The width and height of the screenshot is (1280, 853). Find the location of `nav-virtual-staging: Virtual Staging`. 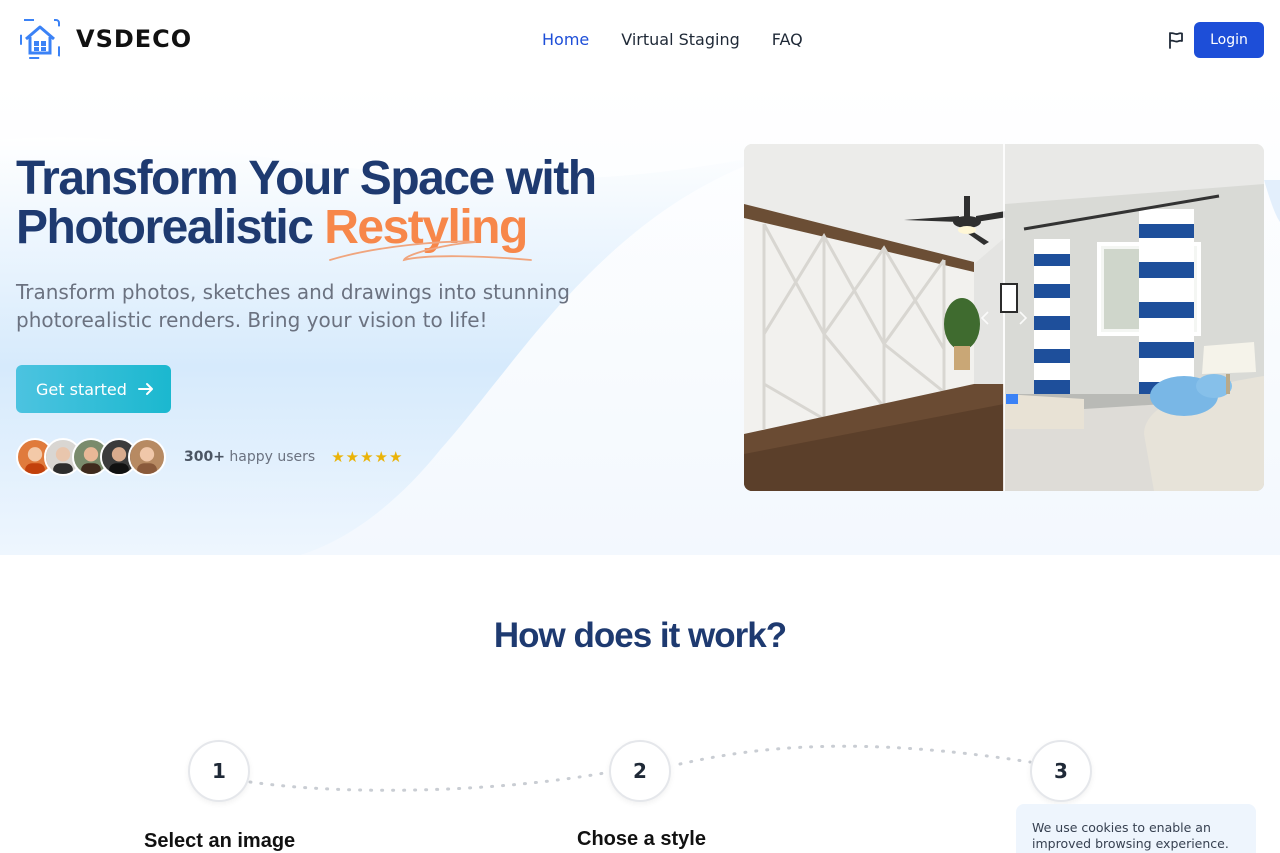

nav-virtual-staging: Virtual Staging is located at coordinates (680, 39).